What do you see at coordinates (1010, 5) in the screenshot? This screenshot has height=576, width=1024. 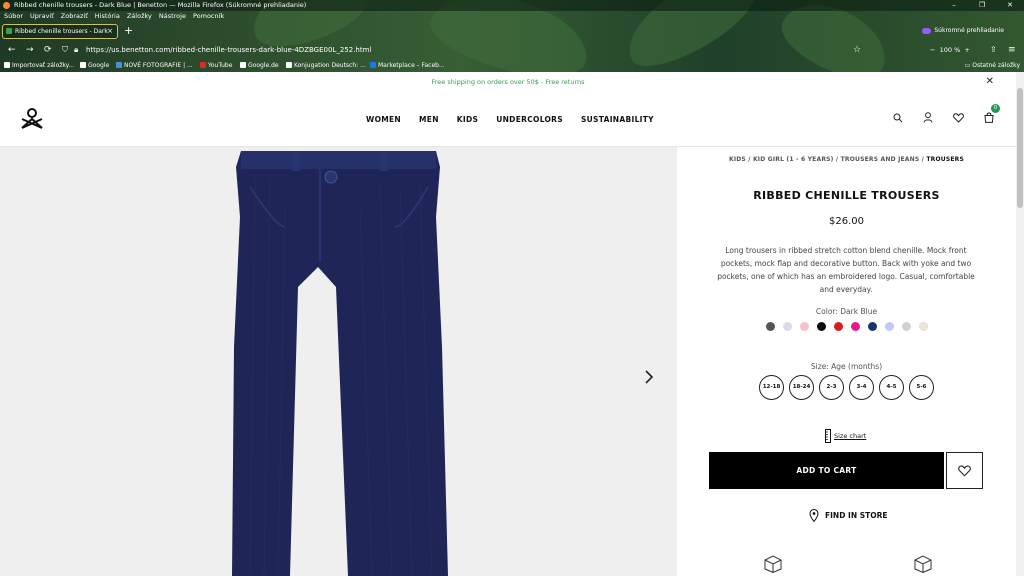 I see `close-window-button: ✕` at bounding box center [1010, 5].